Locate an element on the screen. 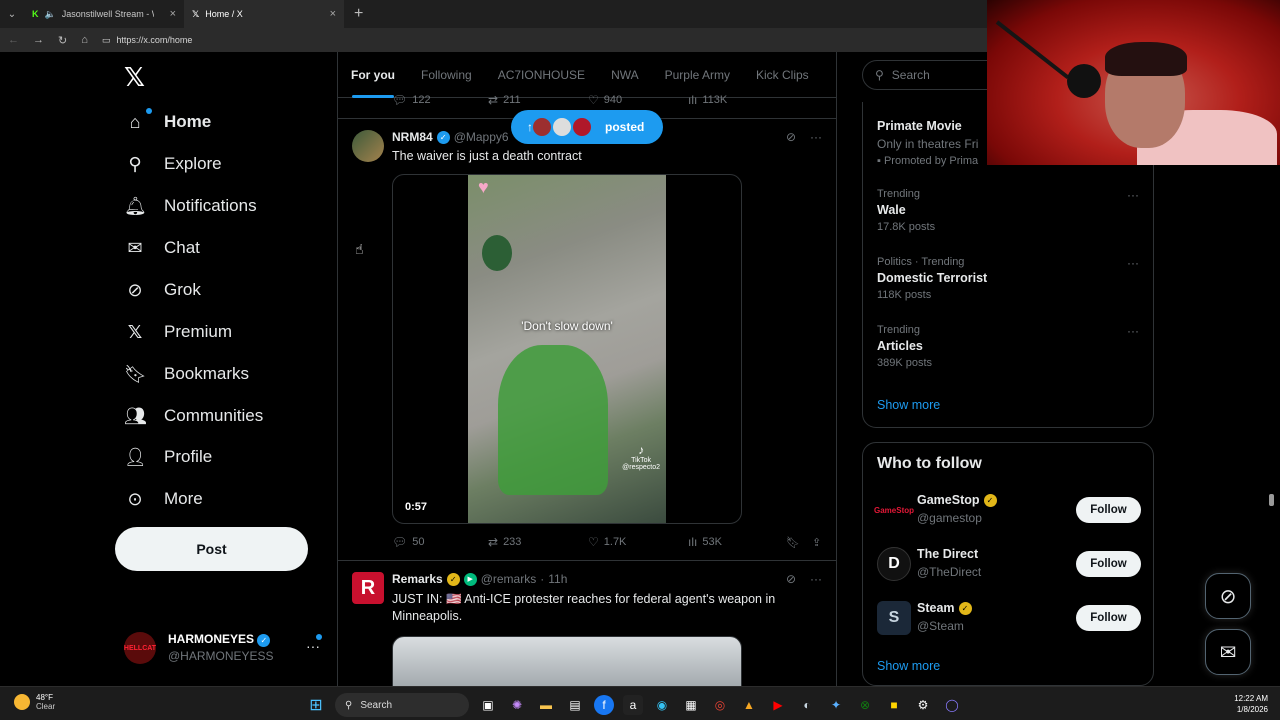  tab-for-you: For you is located at coordinates (373, 75).